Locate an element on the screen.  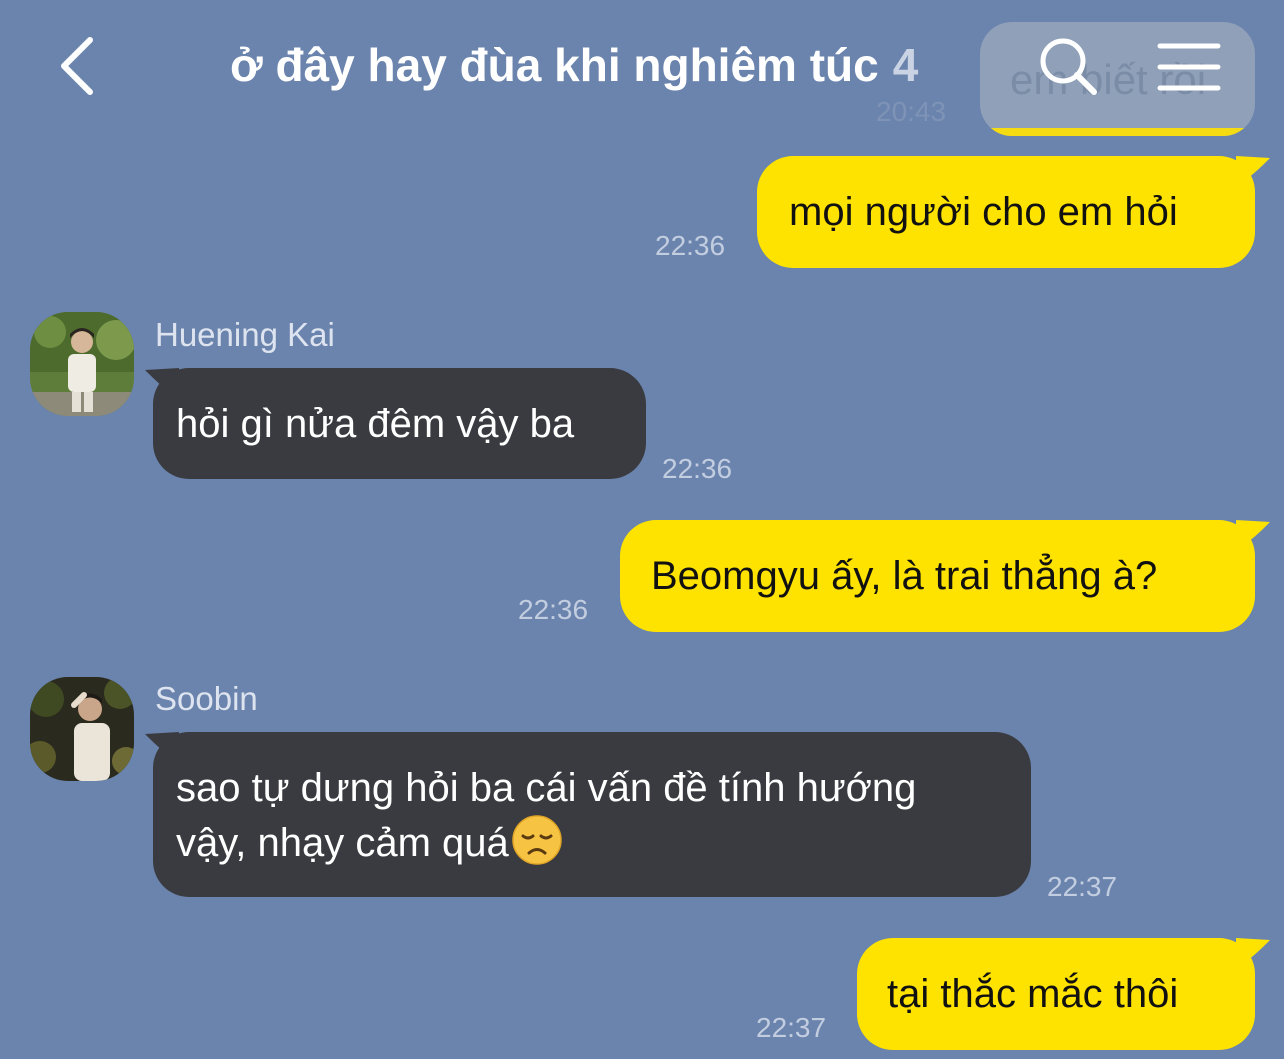
menu-icon is located at coordinates (1189, 67).